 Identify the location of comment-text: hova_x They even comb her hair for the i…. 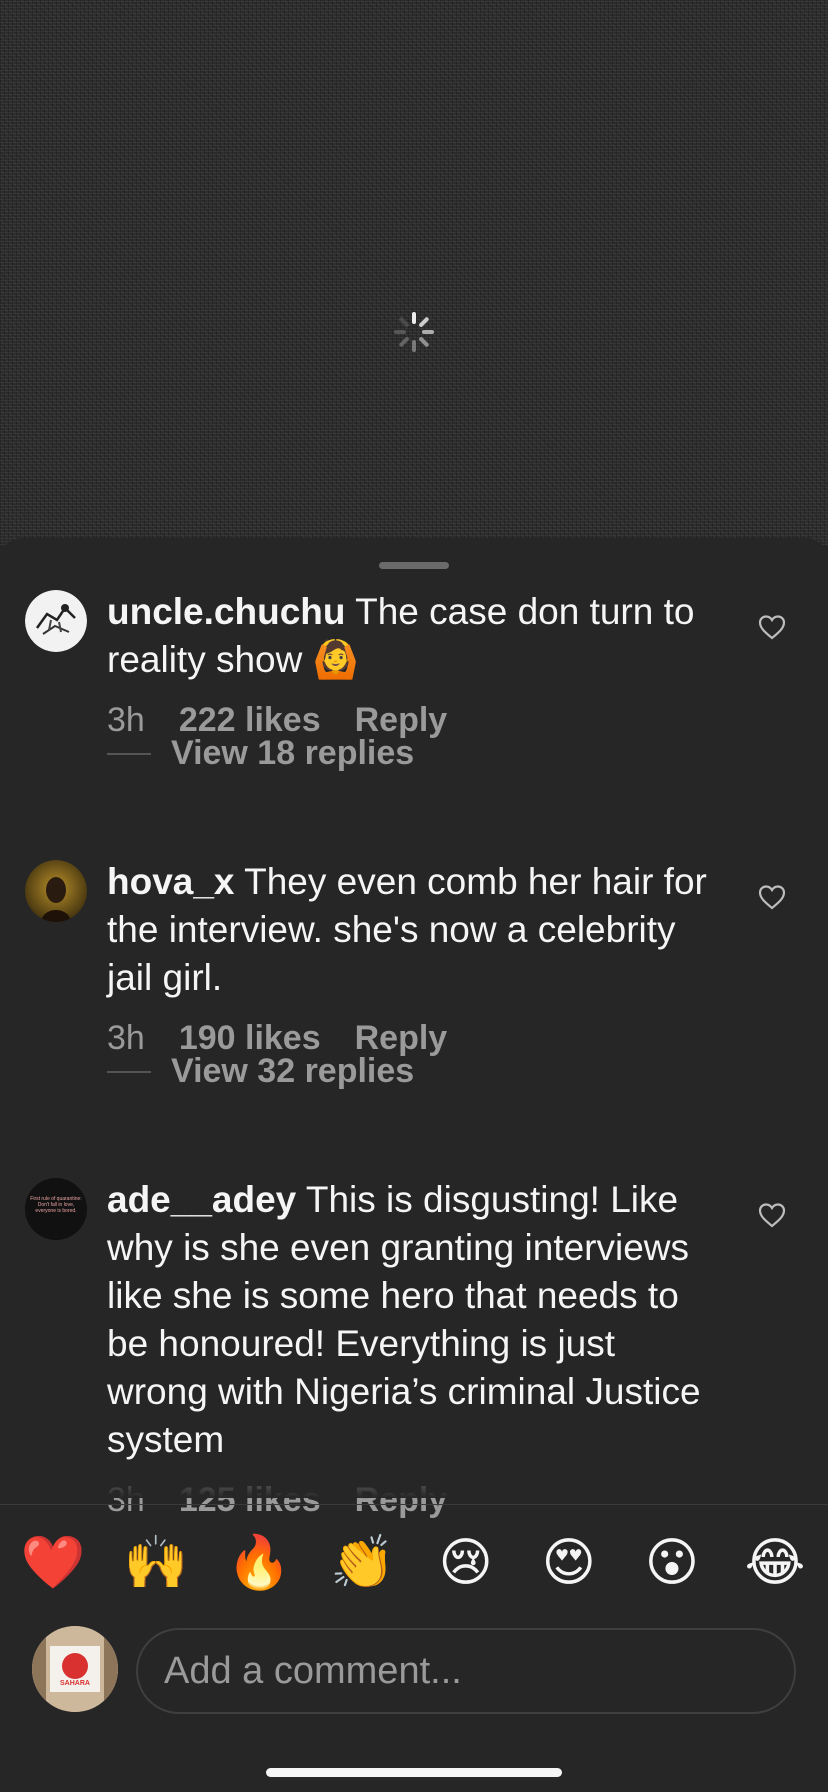
(412, 960).